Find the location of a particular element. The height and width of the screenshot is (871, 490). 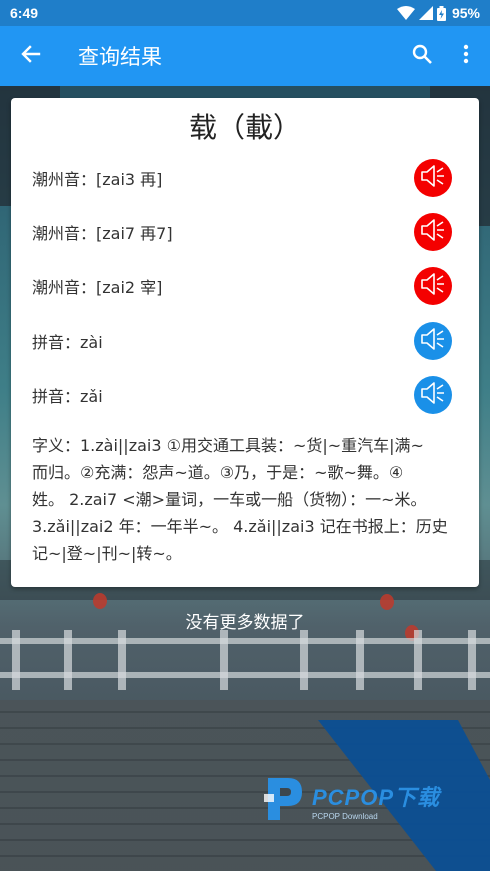

pronunciation-row: 拼音：zài is located at coordinates (242, 341).